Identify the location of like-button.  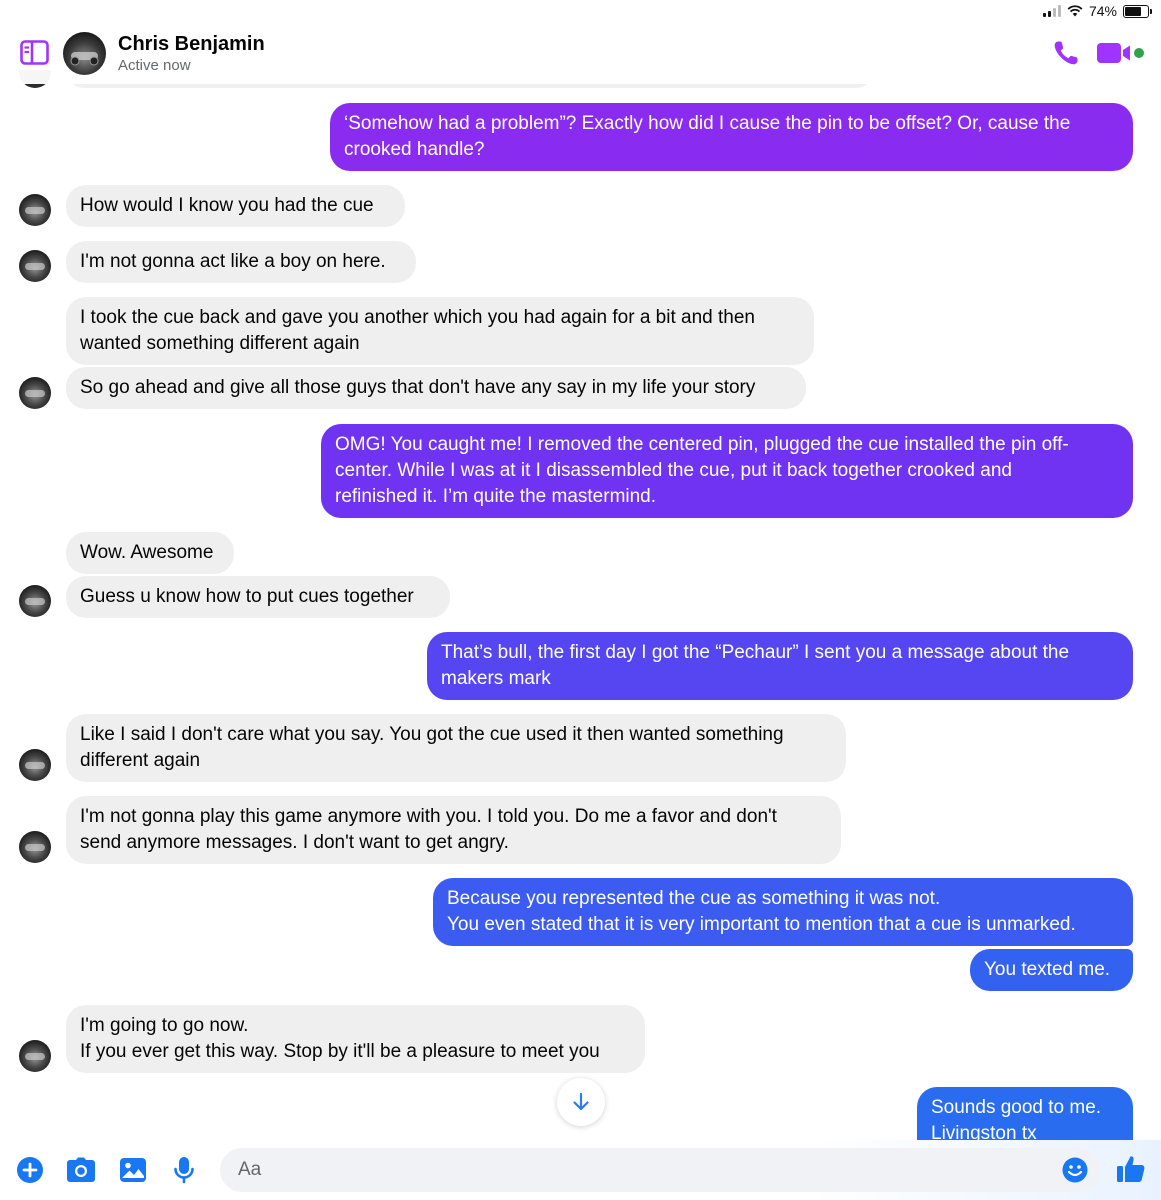
(1131, 1169).